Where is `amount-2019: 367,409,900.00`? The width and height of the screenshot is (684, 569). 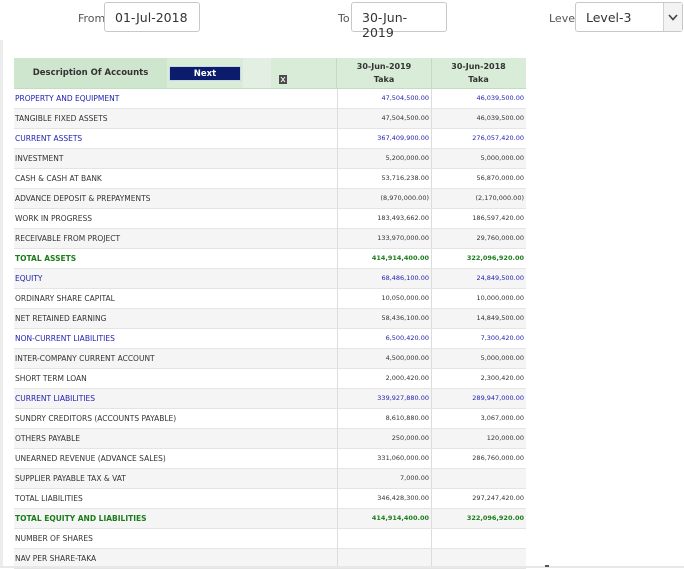 amount-2019: 367,409,900.00 is located at coordinates (384, 138).